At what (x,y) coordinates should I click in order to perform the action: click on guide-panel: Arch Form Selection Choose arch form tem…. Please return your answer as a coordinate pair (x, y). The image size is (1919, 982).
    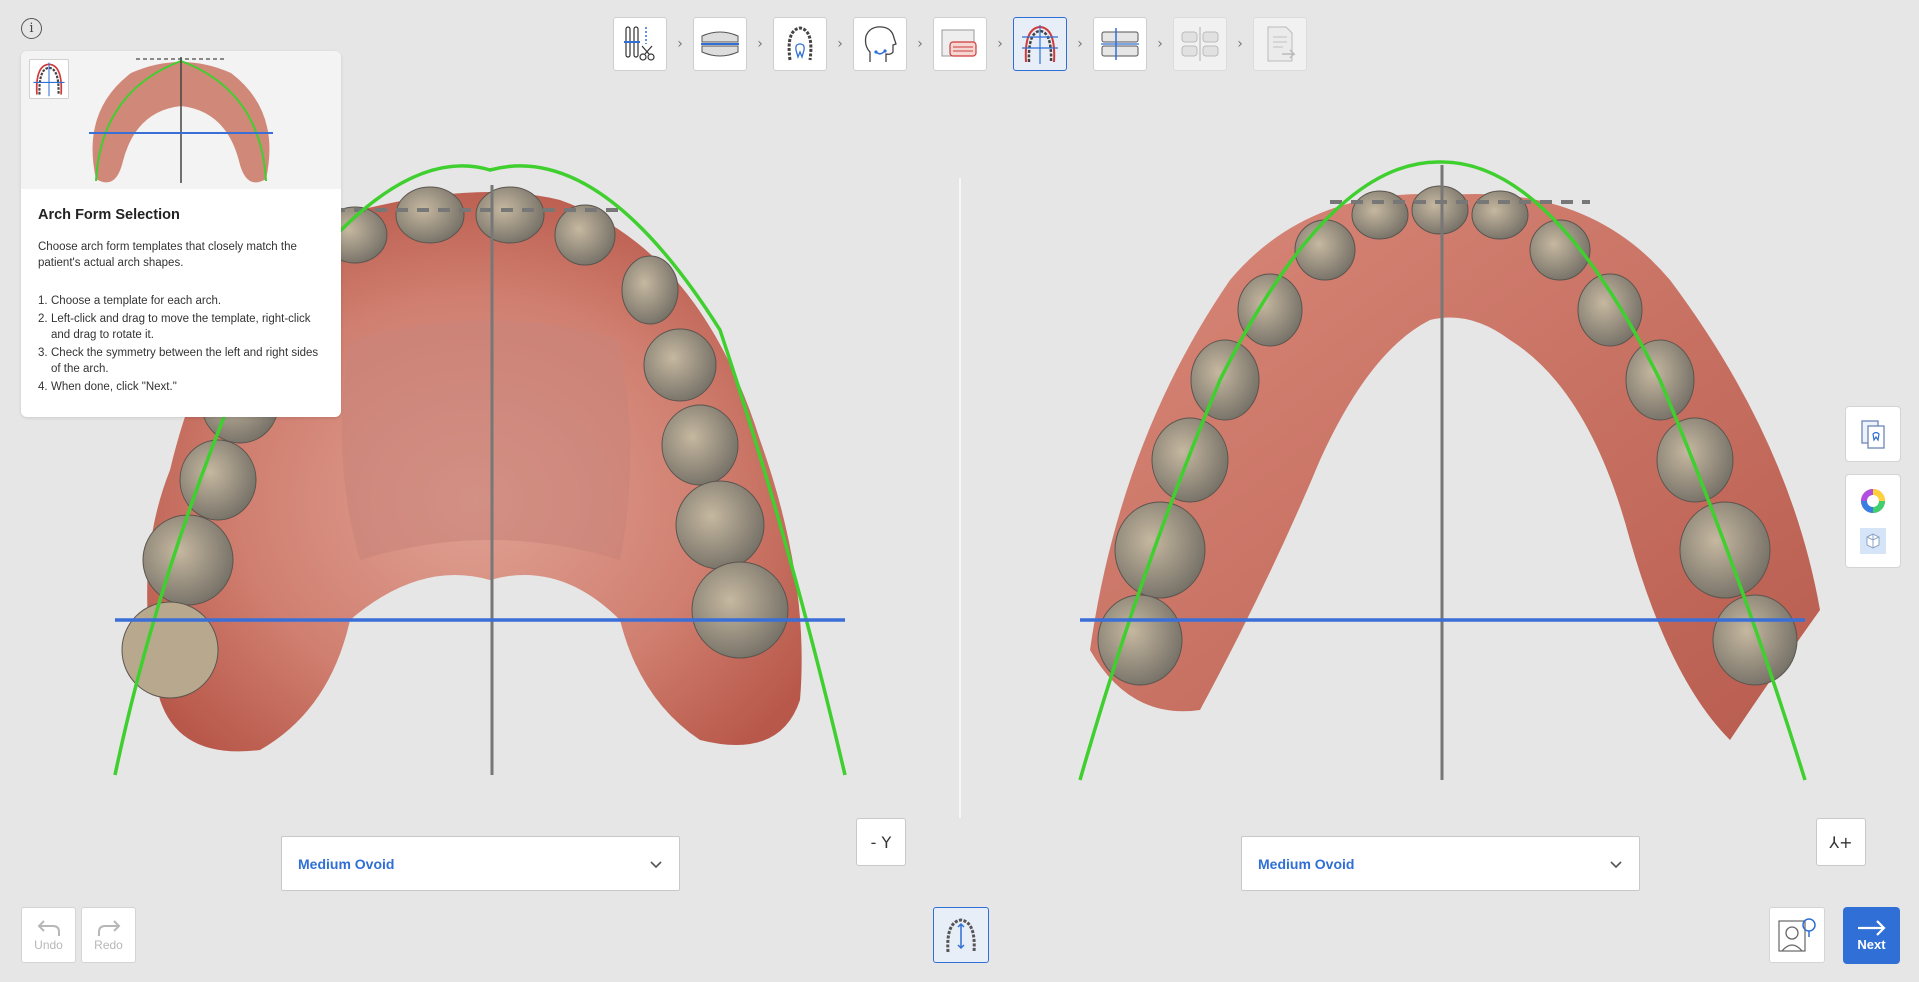
    Looking at the image, I should click on (181, 234).